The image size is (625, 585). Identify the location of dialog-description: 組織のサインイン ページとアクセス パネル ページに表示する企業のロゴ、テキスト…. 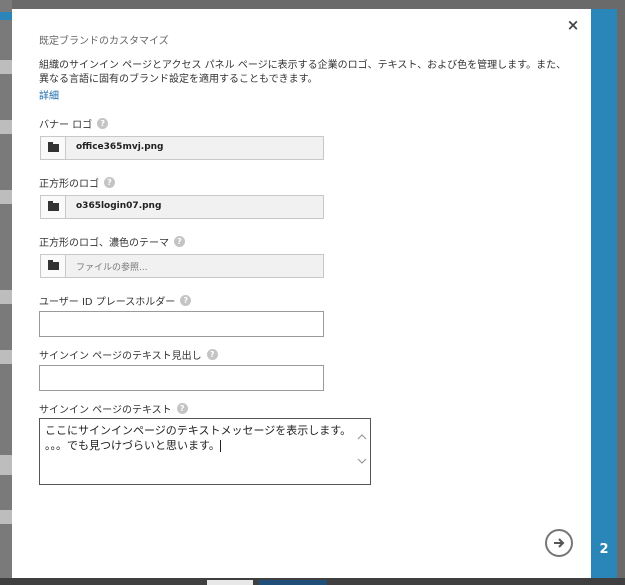
(303, 72).